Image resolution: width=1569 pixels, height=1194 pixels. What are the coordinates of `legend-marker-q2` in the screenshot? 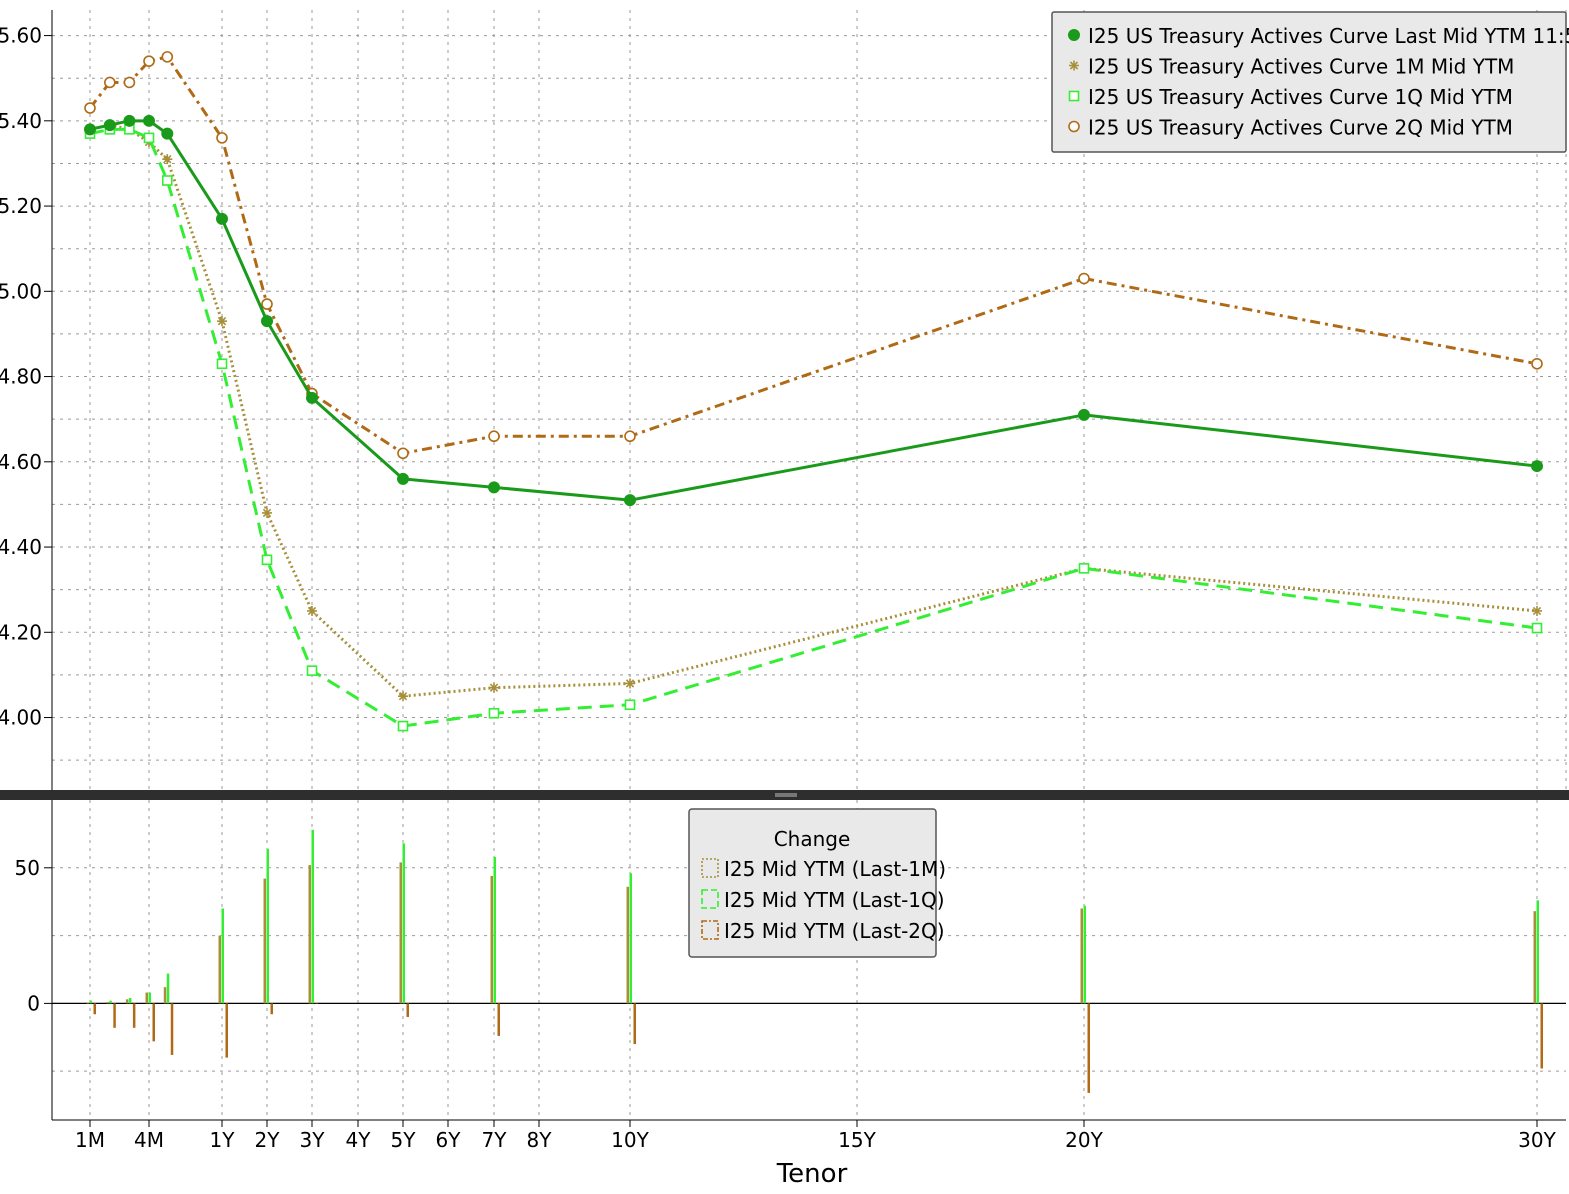 It's located at (1074, 126).